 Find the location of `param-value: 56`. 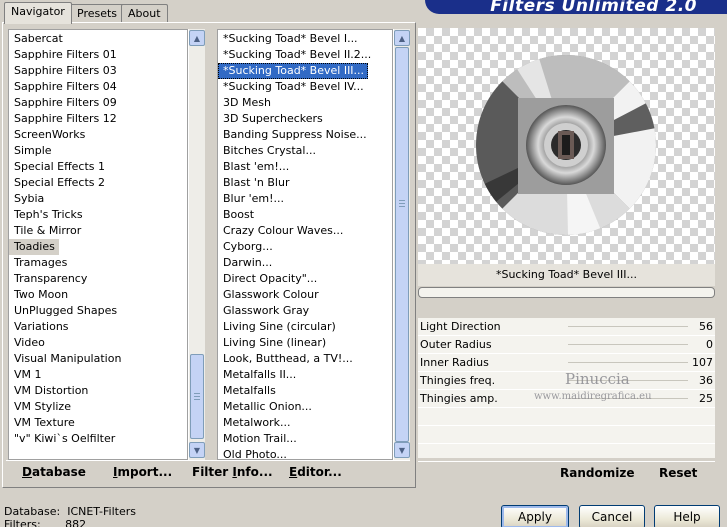

param-value: 56 is located at coordinates (706, 326).